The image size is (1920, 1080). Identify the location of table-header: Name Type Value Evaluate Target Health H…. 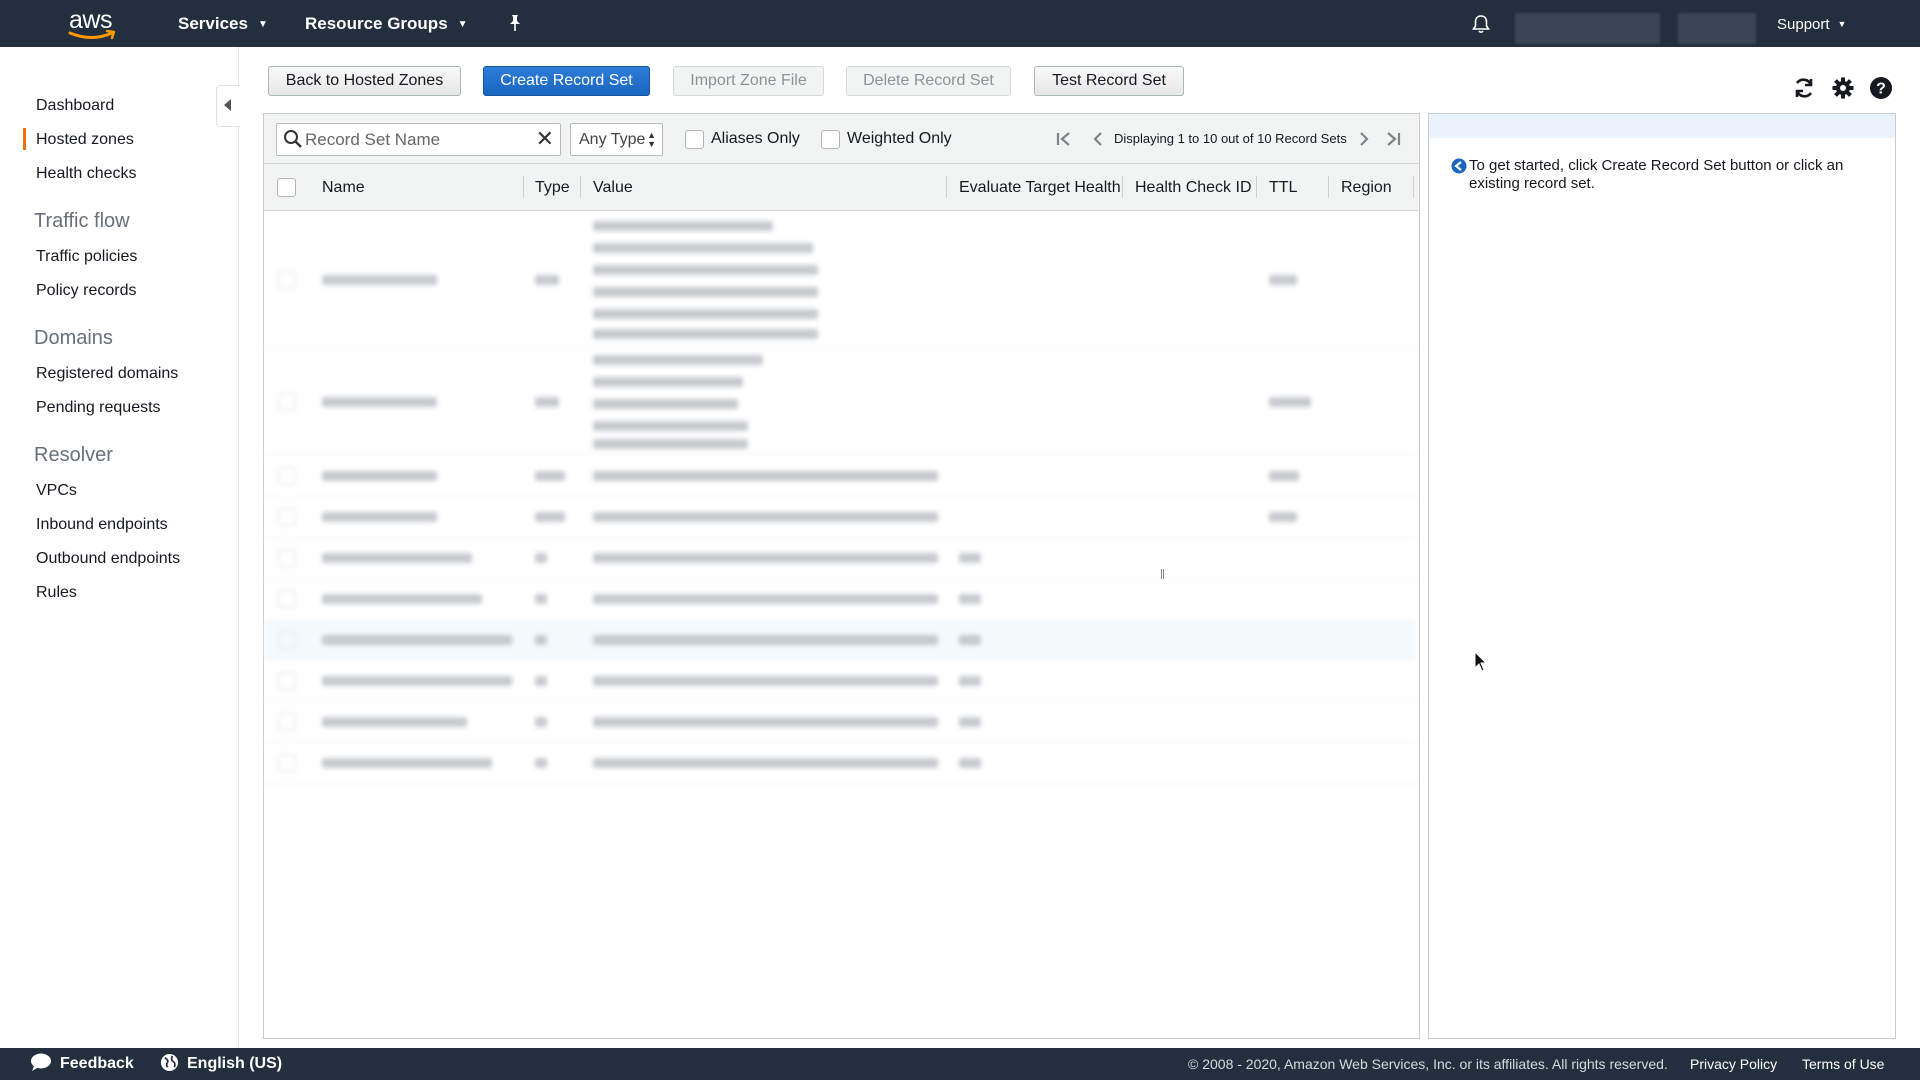
(841, 187).